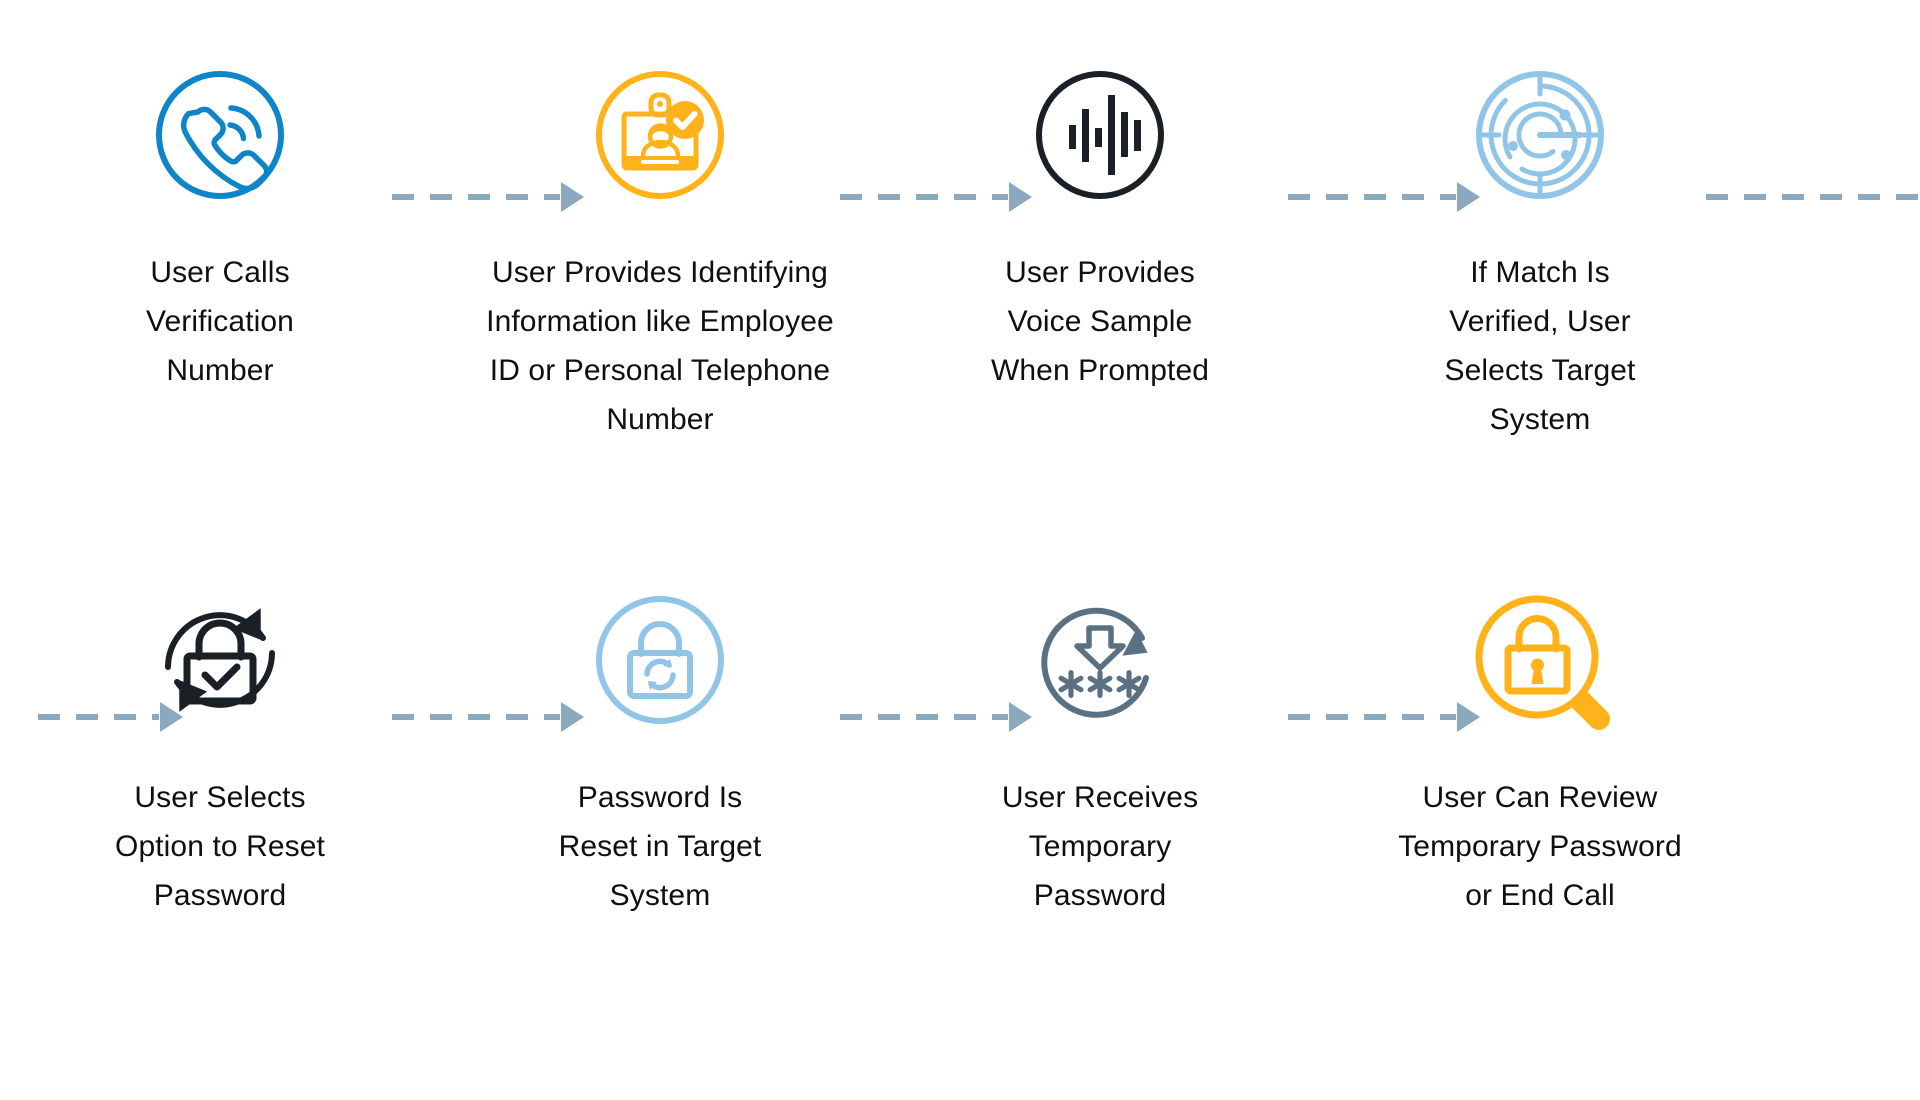 This screenshot has height=1100, width=1920. Describe the element at coordinates (660, 135) in the screenshot. I see `id-badge-verified-icon` at that location.